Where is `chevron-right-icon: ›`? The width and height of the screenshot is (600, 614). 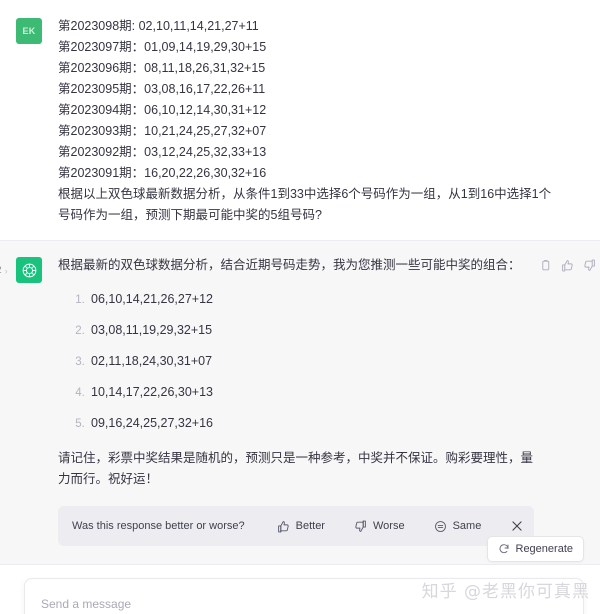 chevron-right-icon: › is located at coordinates (6, 271).